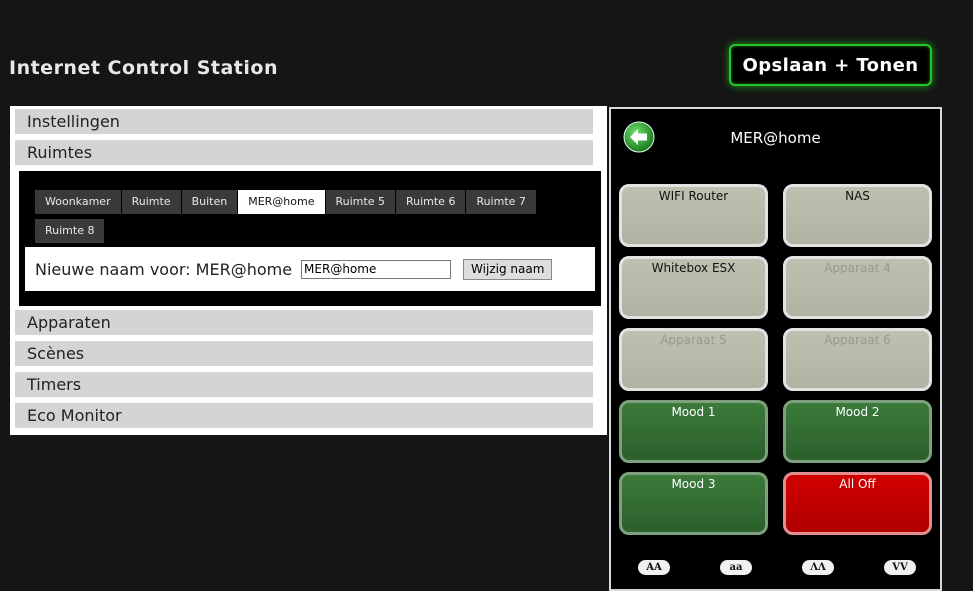 Image resolution: width=973 pixels, height=591 pixels. I want to click on remote-button-apparaat-4: Apparaat 4, so click(857, 287).